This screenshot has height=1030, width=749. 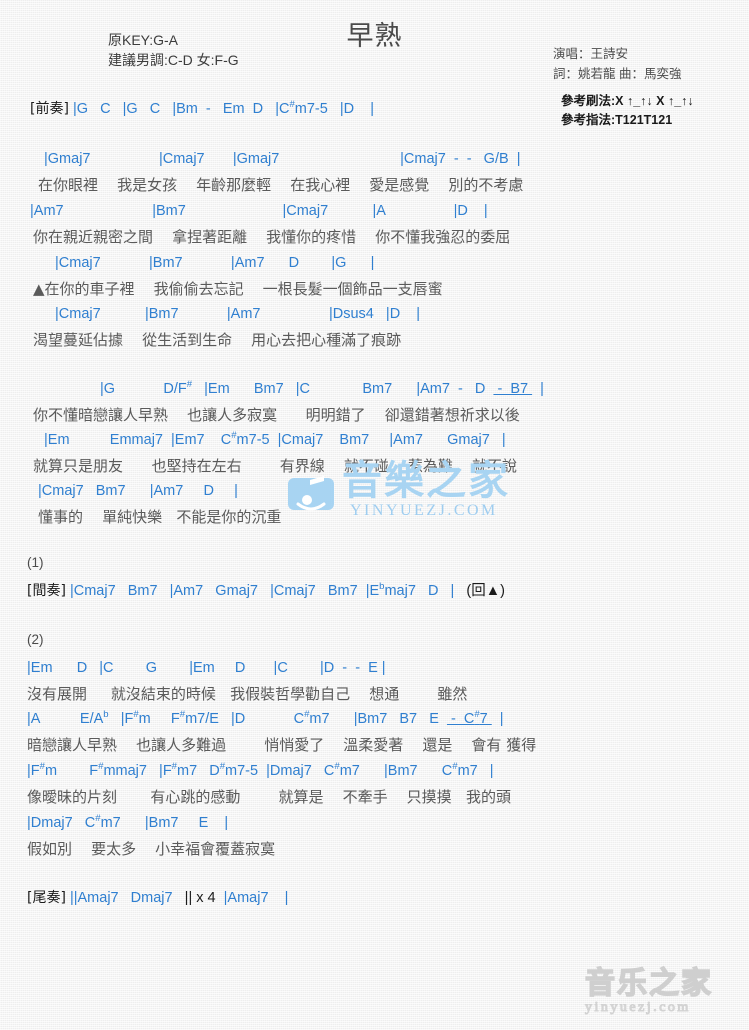 What do you see at coordinates (173, 50) in the screenshot?
I see `key-info-block: 原KEY:G-A 建議男調:C-D 女:F-G` at bounding box center [173, 50].